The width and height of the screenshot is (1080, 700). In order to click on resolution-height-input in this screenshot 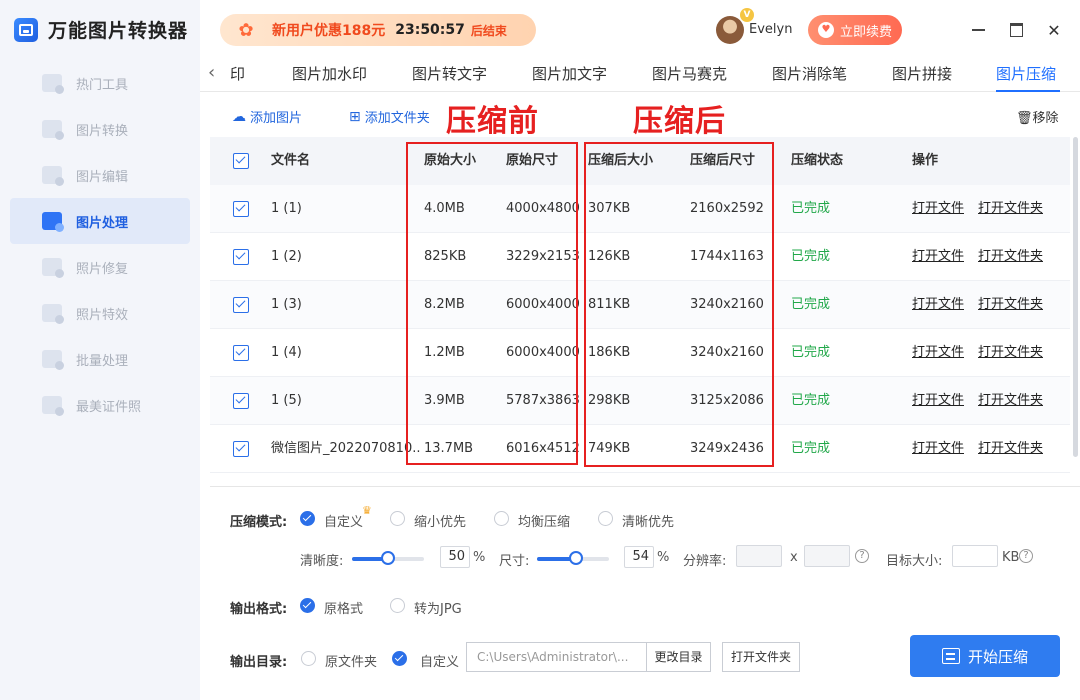, I will do `click(827, 556)`.